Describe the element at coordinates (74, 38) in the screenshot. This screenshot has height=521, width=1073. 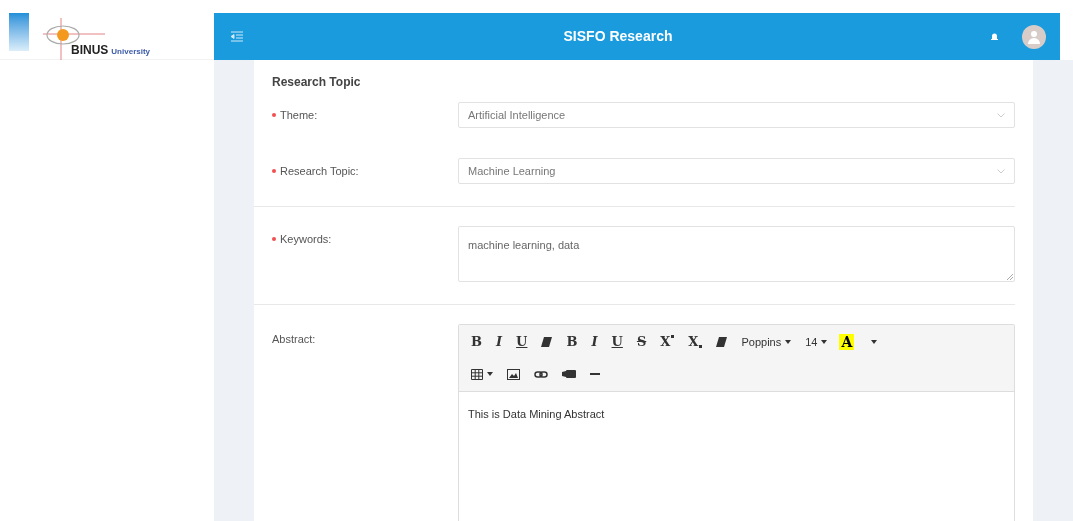
I see `logo-emblem-icon` at that location.